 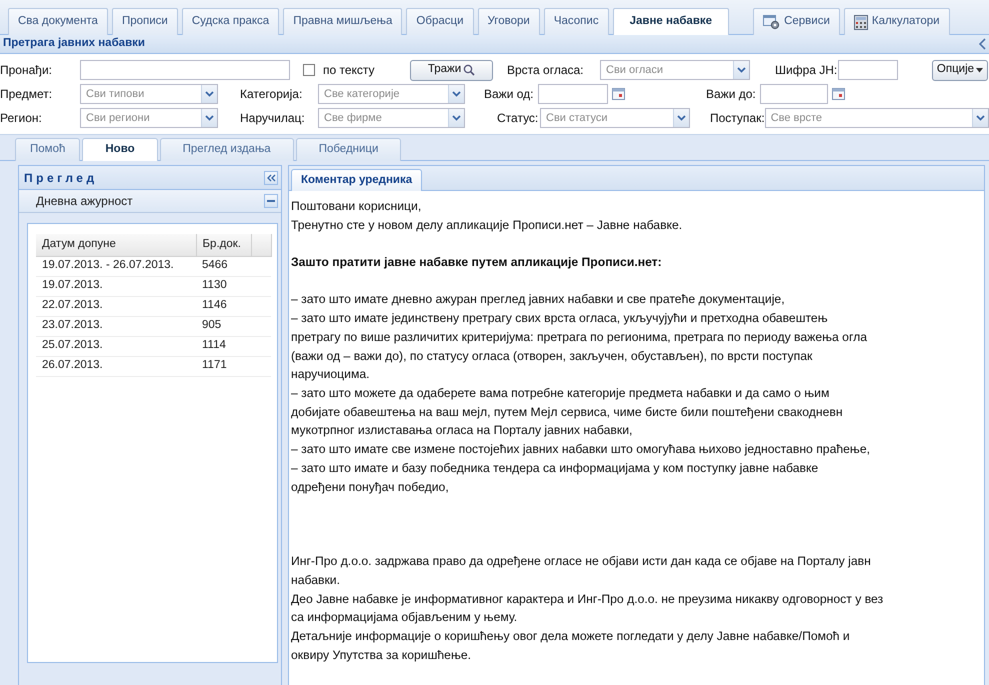 I want to click on panel-title: Преглед, so click(x=61, y=178).